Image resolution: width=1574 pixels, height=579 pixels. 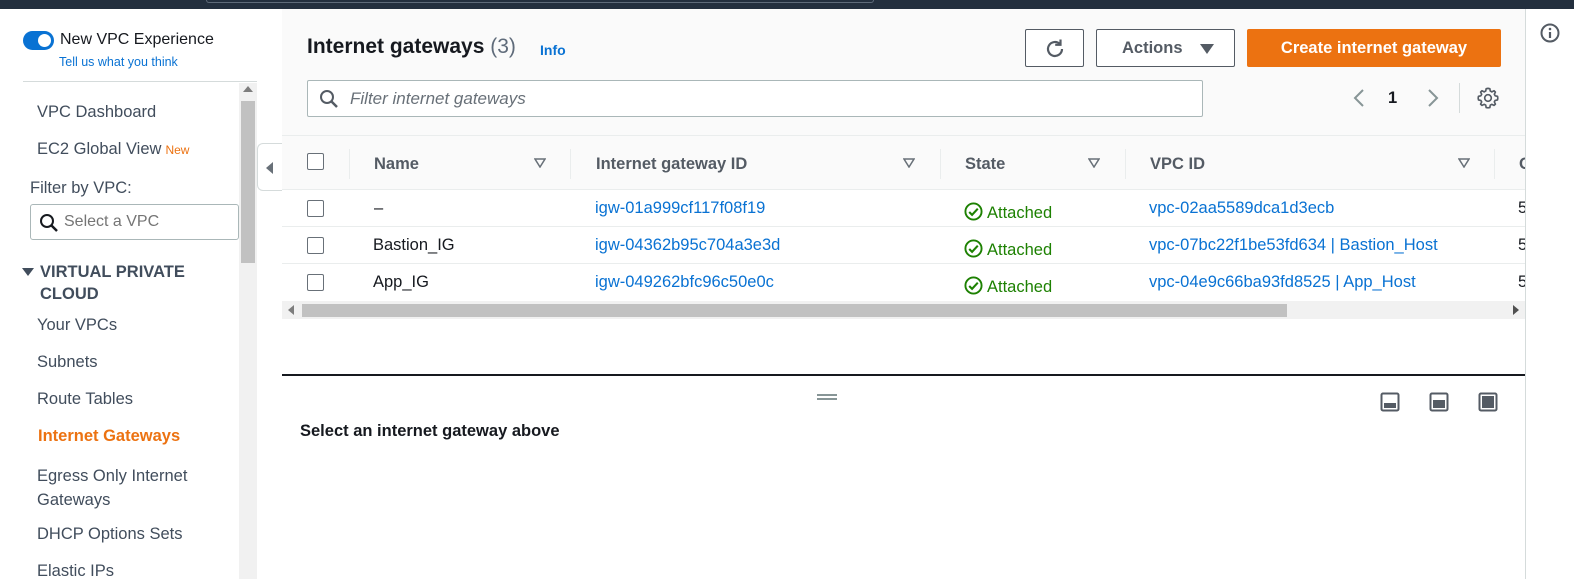 I want to click on help-rail, so click(x=1549, y=294).